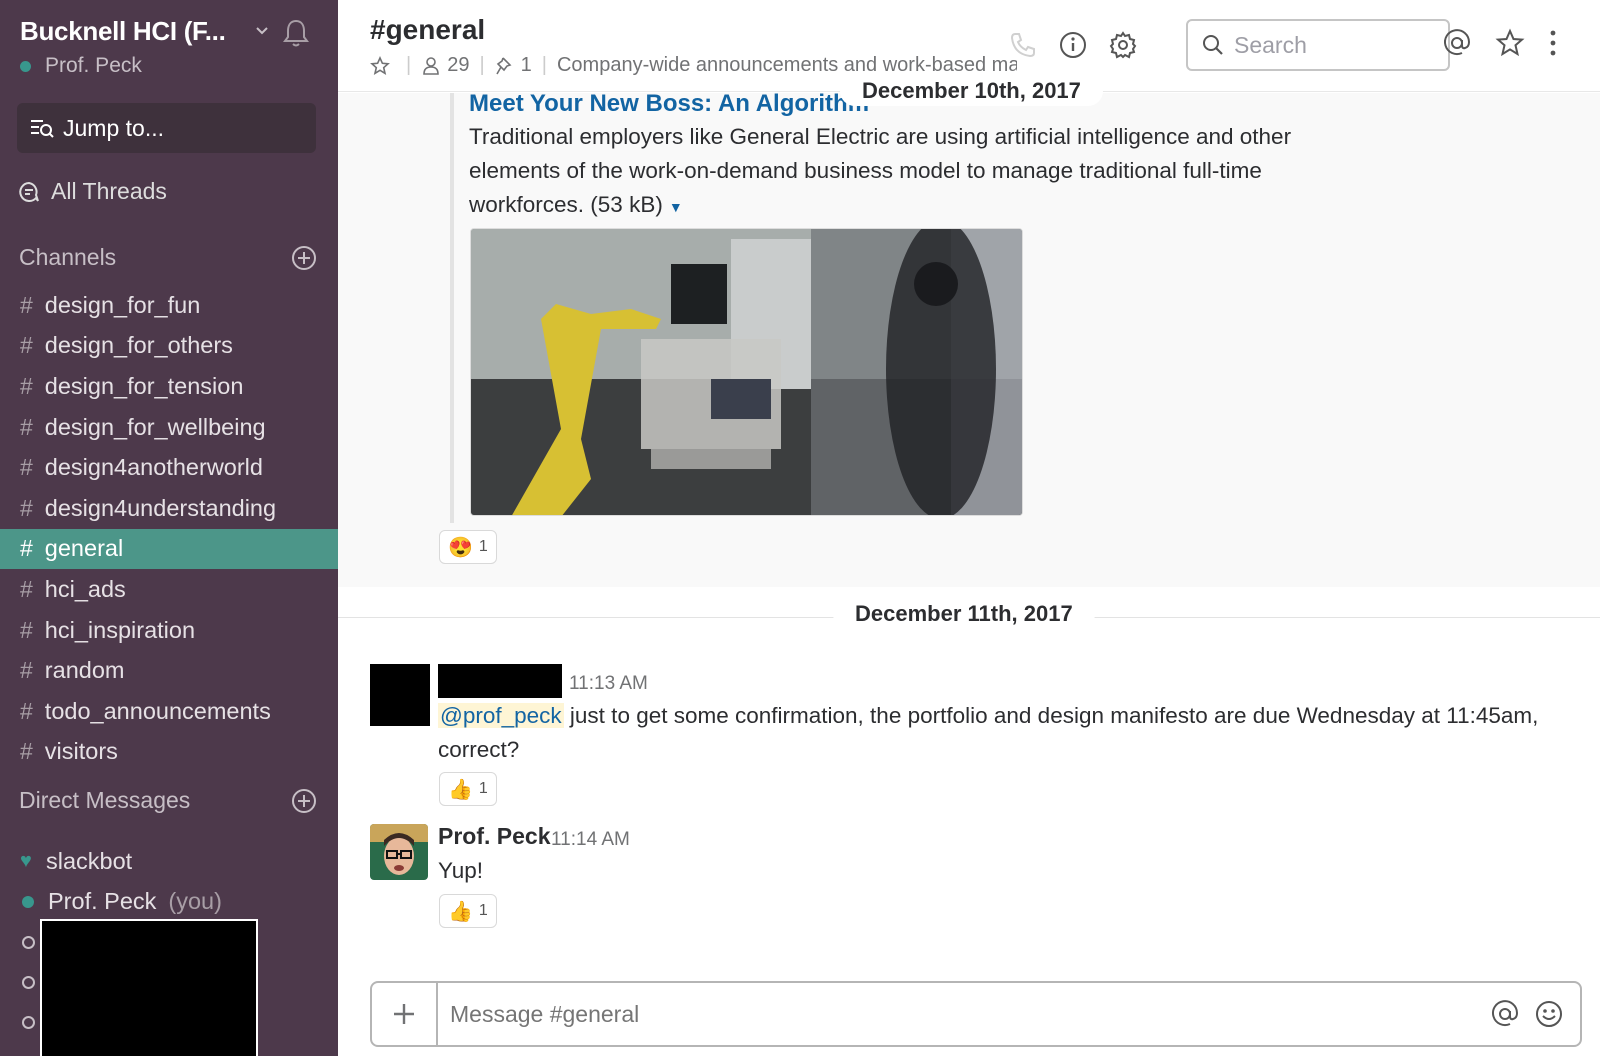 The image size is (1600, 1056). I want to click on channel-name: design_for_tension, so click(144, 385).